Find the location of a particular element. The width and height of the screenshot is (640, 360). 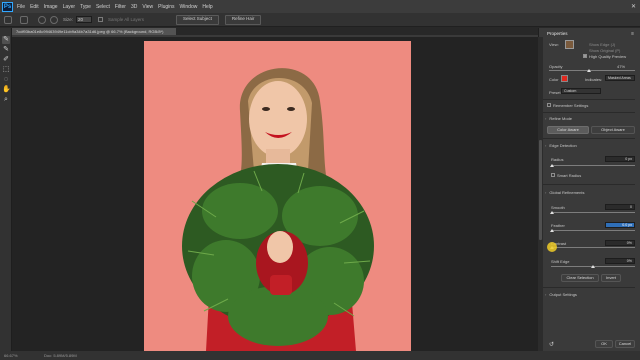

panel-menu-icon: ≡ is located at coordinates (632, 34).